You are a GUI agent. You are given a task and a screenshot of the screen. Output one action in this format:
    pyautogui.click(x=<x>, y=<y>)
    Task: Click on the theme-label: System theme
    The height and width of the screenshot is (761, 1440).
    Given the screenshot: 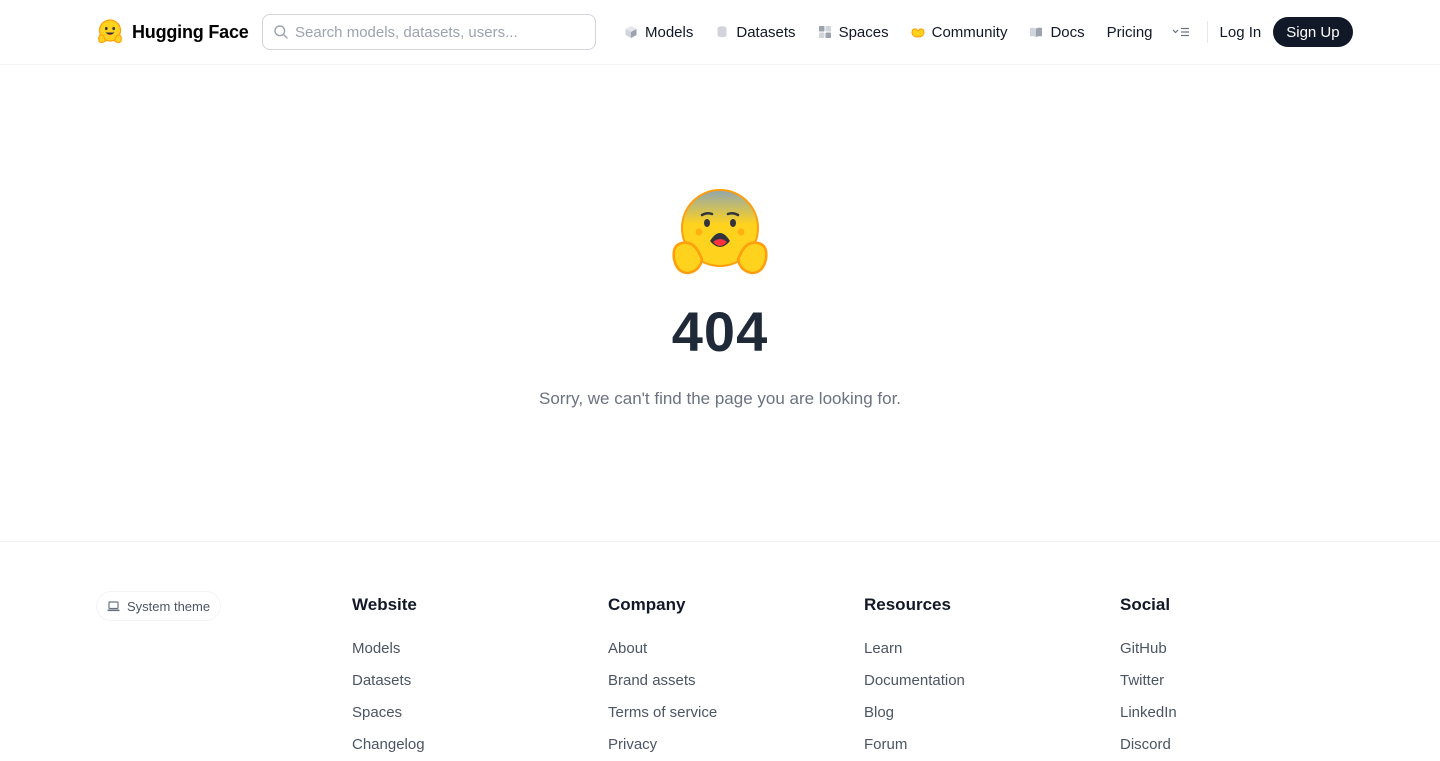 What is the action you would take?
    pyautogui.click(x=169, y=606)
    